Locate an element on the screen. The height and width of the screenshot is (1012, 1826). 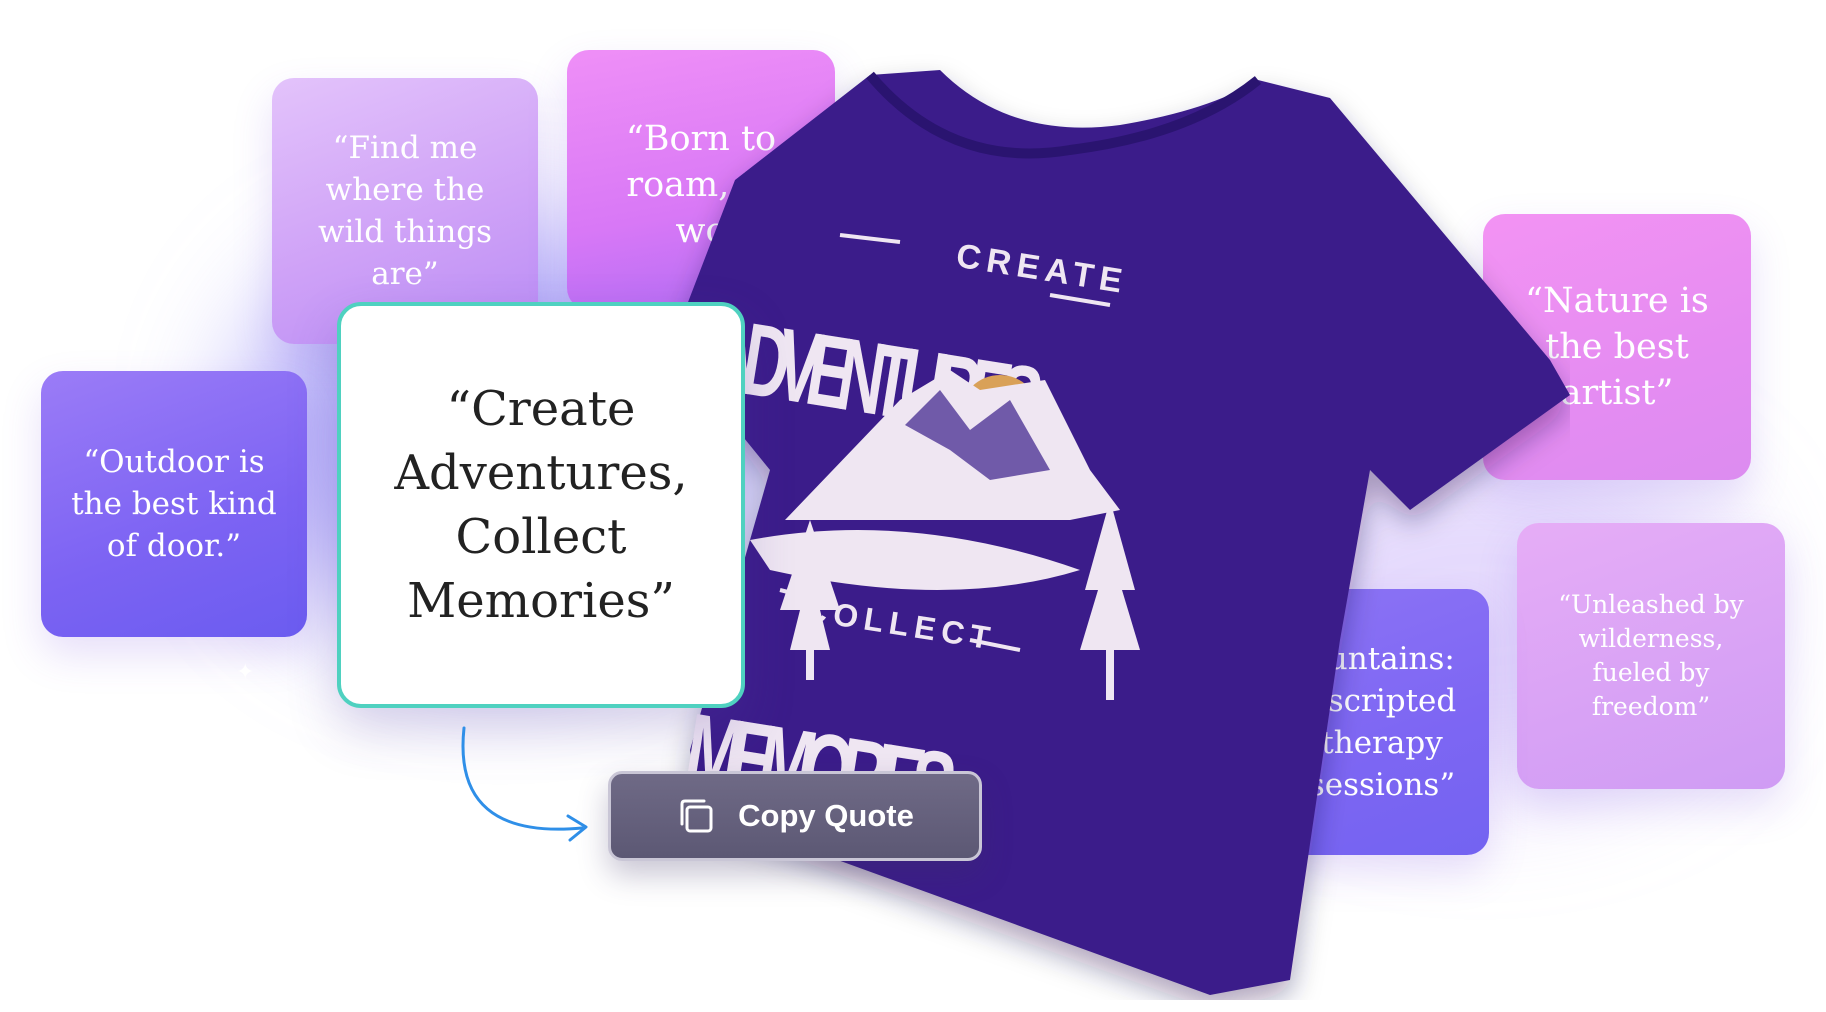
quote-text: “Outdoor is the best kind of door.” is located at coordinates (174, 504).